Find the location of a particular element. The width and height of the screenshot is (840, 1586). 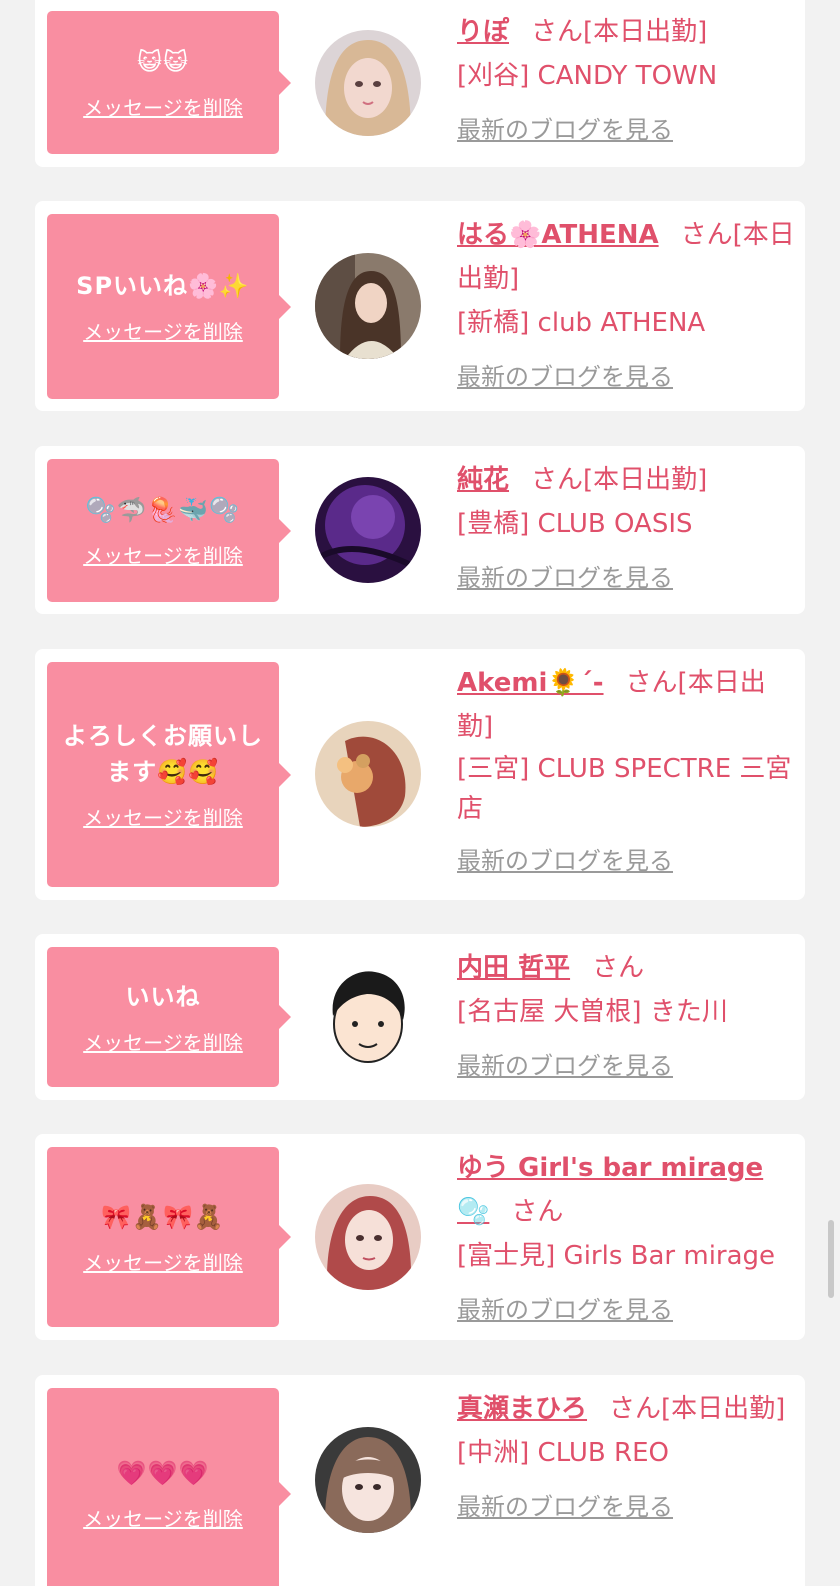

cast-info: 純花 さん[本日出勤] [豊橋] CLUB OASIS 最新のブログを見る is located at coordinates (626, 529).